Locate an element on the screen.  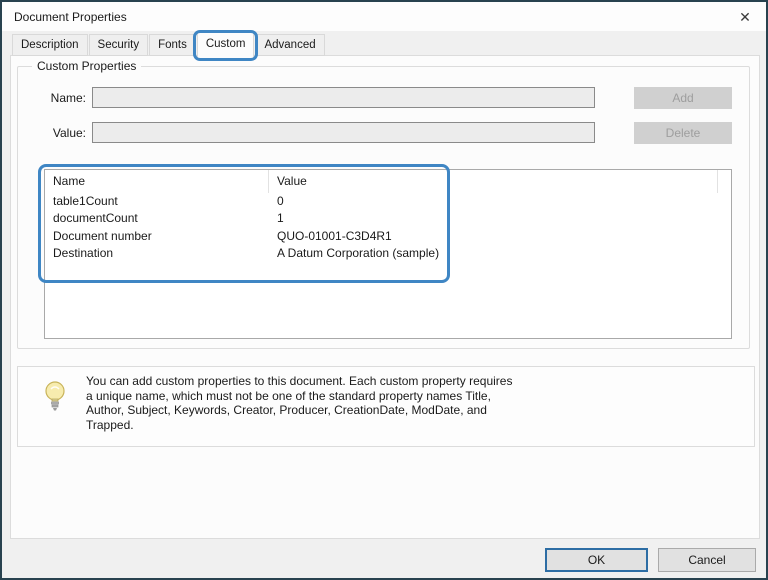
tab-custom: Custom is located at coordinates (225, 45).